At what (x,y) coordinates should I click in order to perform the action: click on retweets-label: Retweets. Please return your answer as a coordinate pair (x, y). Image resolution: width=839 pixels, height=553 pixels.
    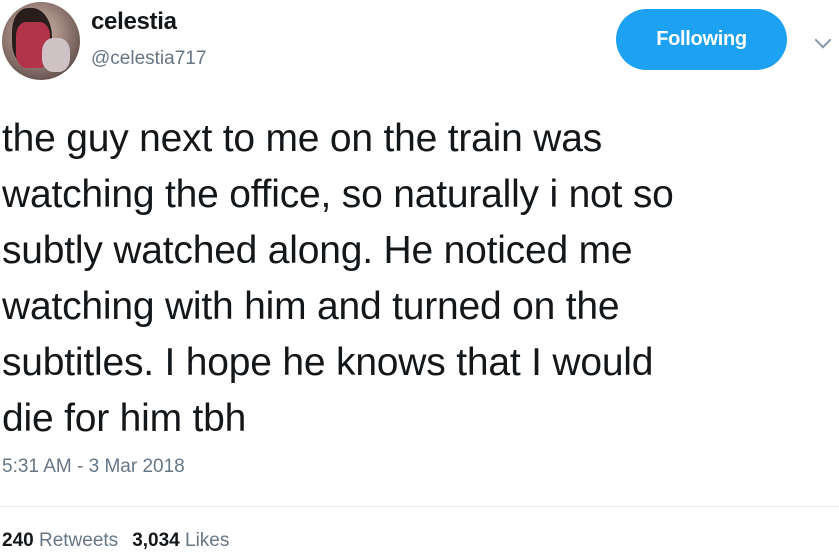
    Looking at the image, I should click on (78, 540).